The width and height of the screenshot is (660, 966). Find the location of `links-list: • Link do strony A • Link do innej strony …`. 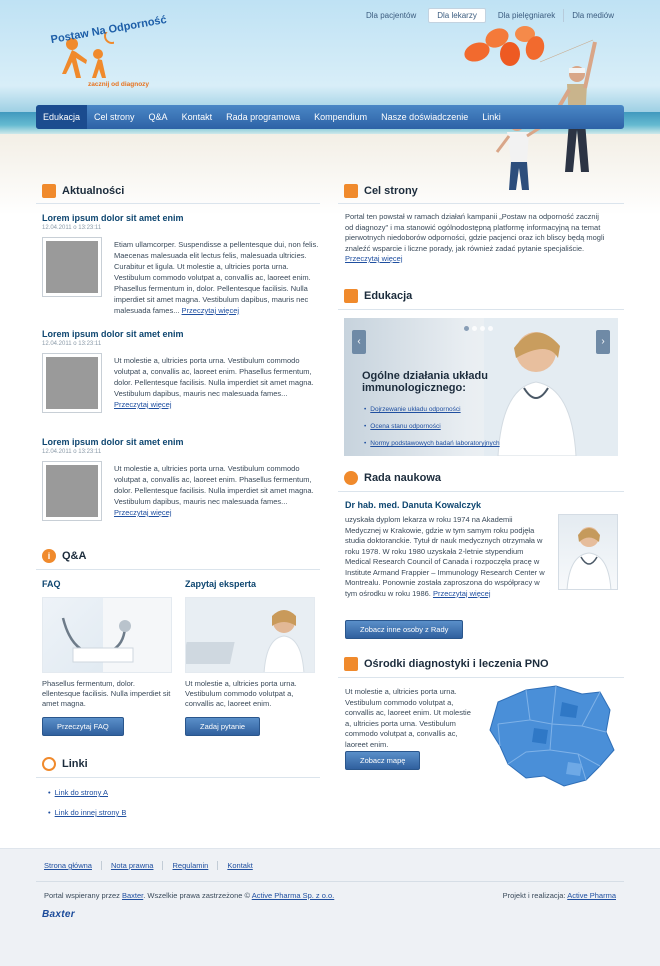

links-list: • Link do strony A • Link do innej strony … is located at coordinates (87, 808).